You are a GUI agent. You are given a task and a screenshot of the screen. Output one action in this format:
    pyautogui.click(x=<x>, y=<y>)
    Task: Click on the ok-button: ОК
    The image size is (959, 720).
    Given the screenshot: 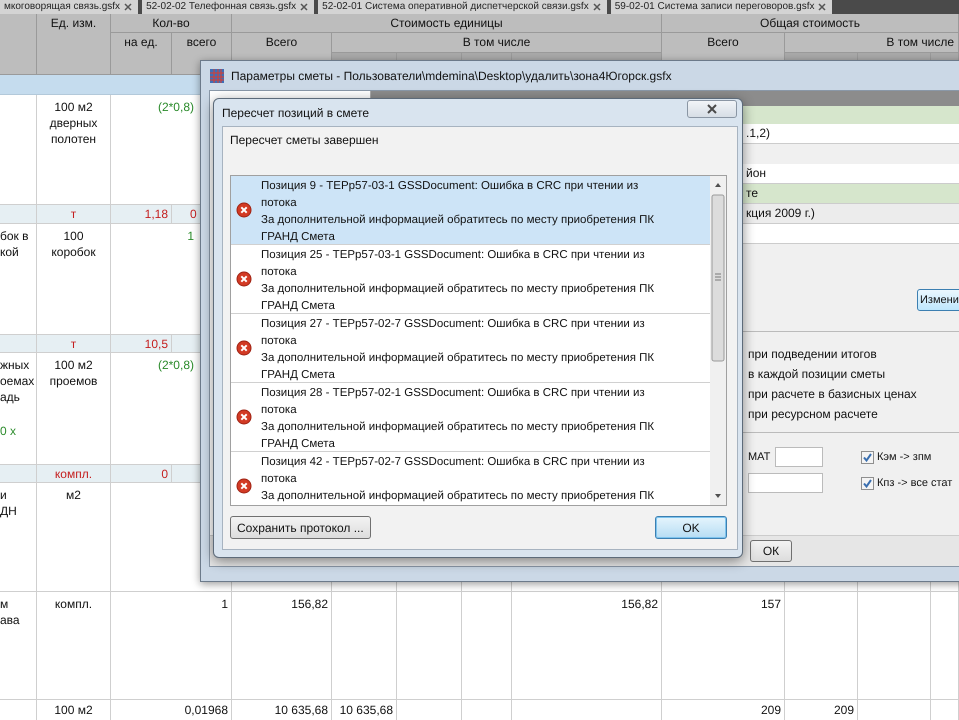 What is the action you would take?
    pyautogui.click(x=771, y=551)
    